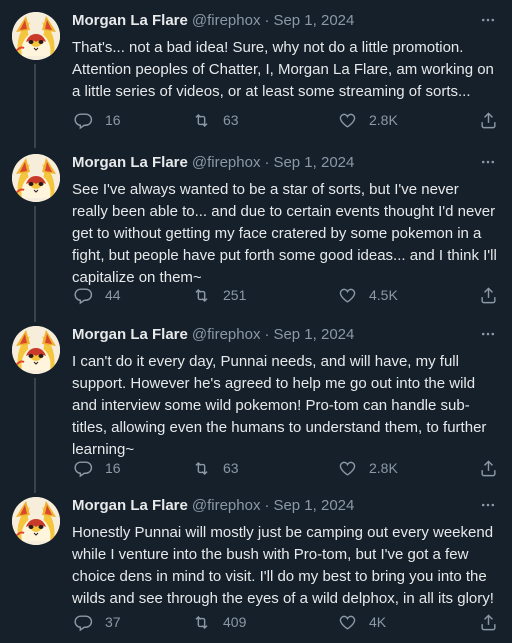 The width and height of the screenshot is (512, 643). I want to click on reply-count: 44, so click(113, 295).